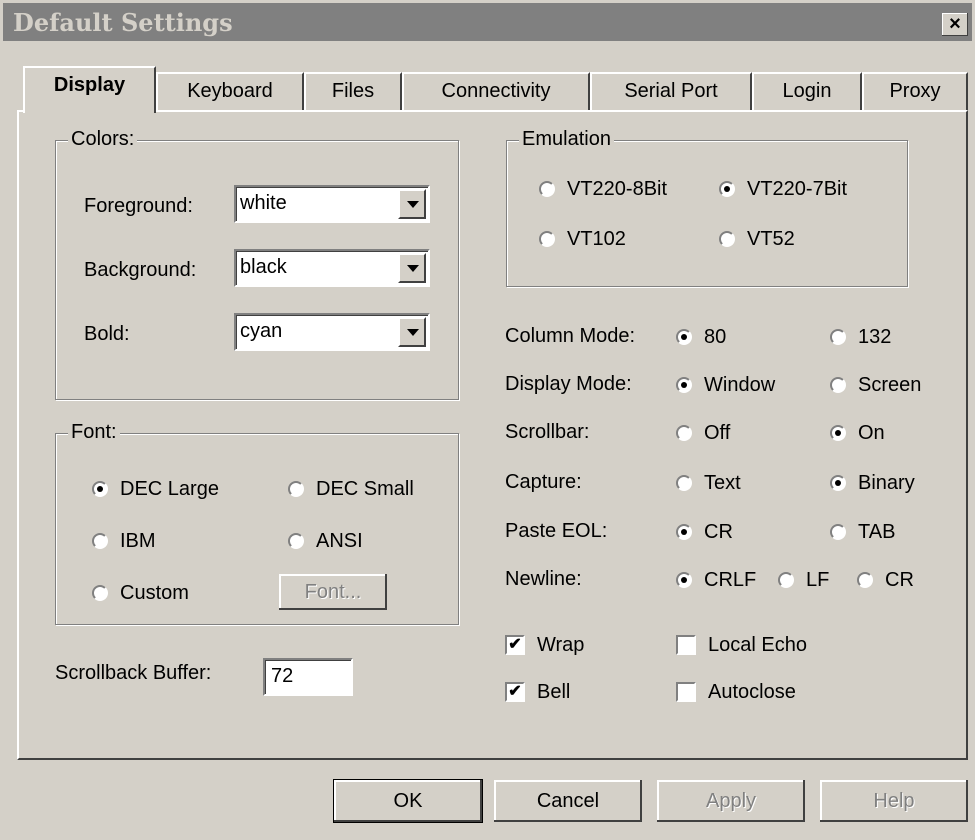  I want to click on paste-eol-label: Paste EOL:, so click(556, 531).